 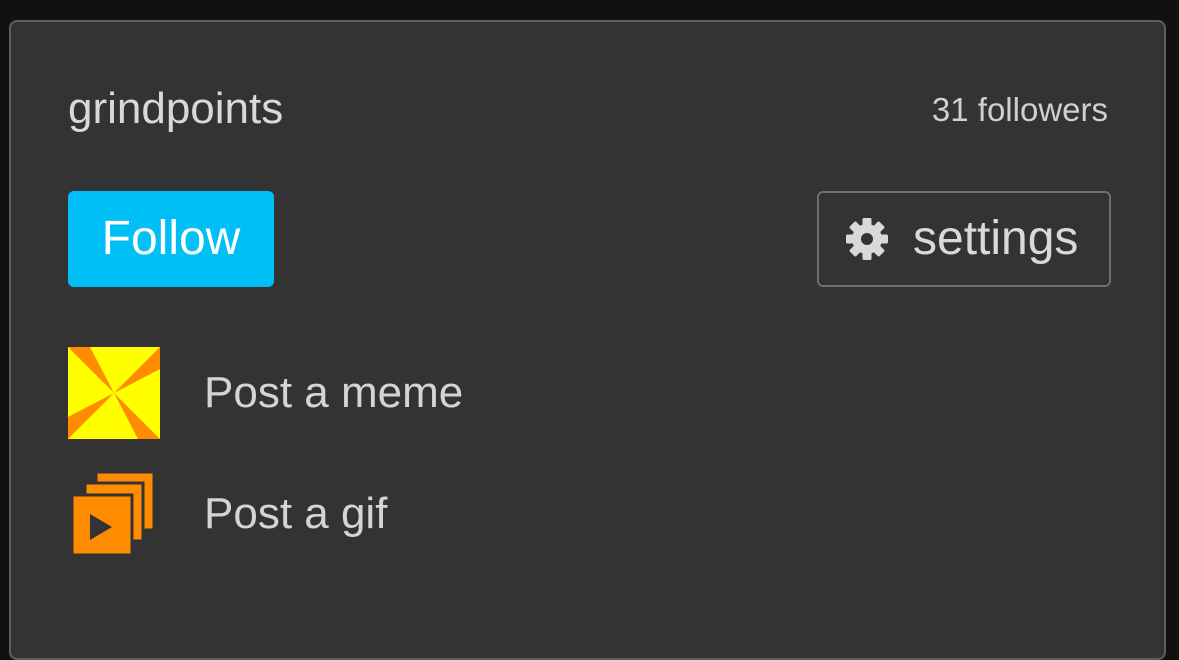 What do you see at coordinates (175, 109) in the screenshot?
I see `blog-username: grindpoints` at bounding box center [175, 109].